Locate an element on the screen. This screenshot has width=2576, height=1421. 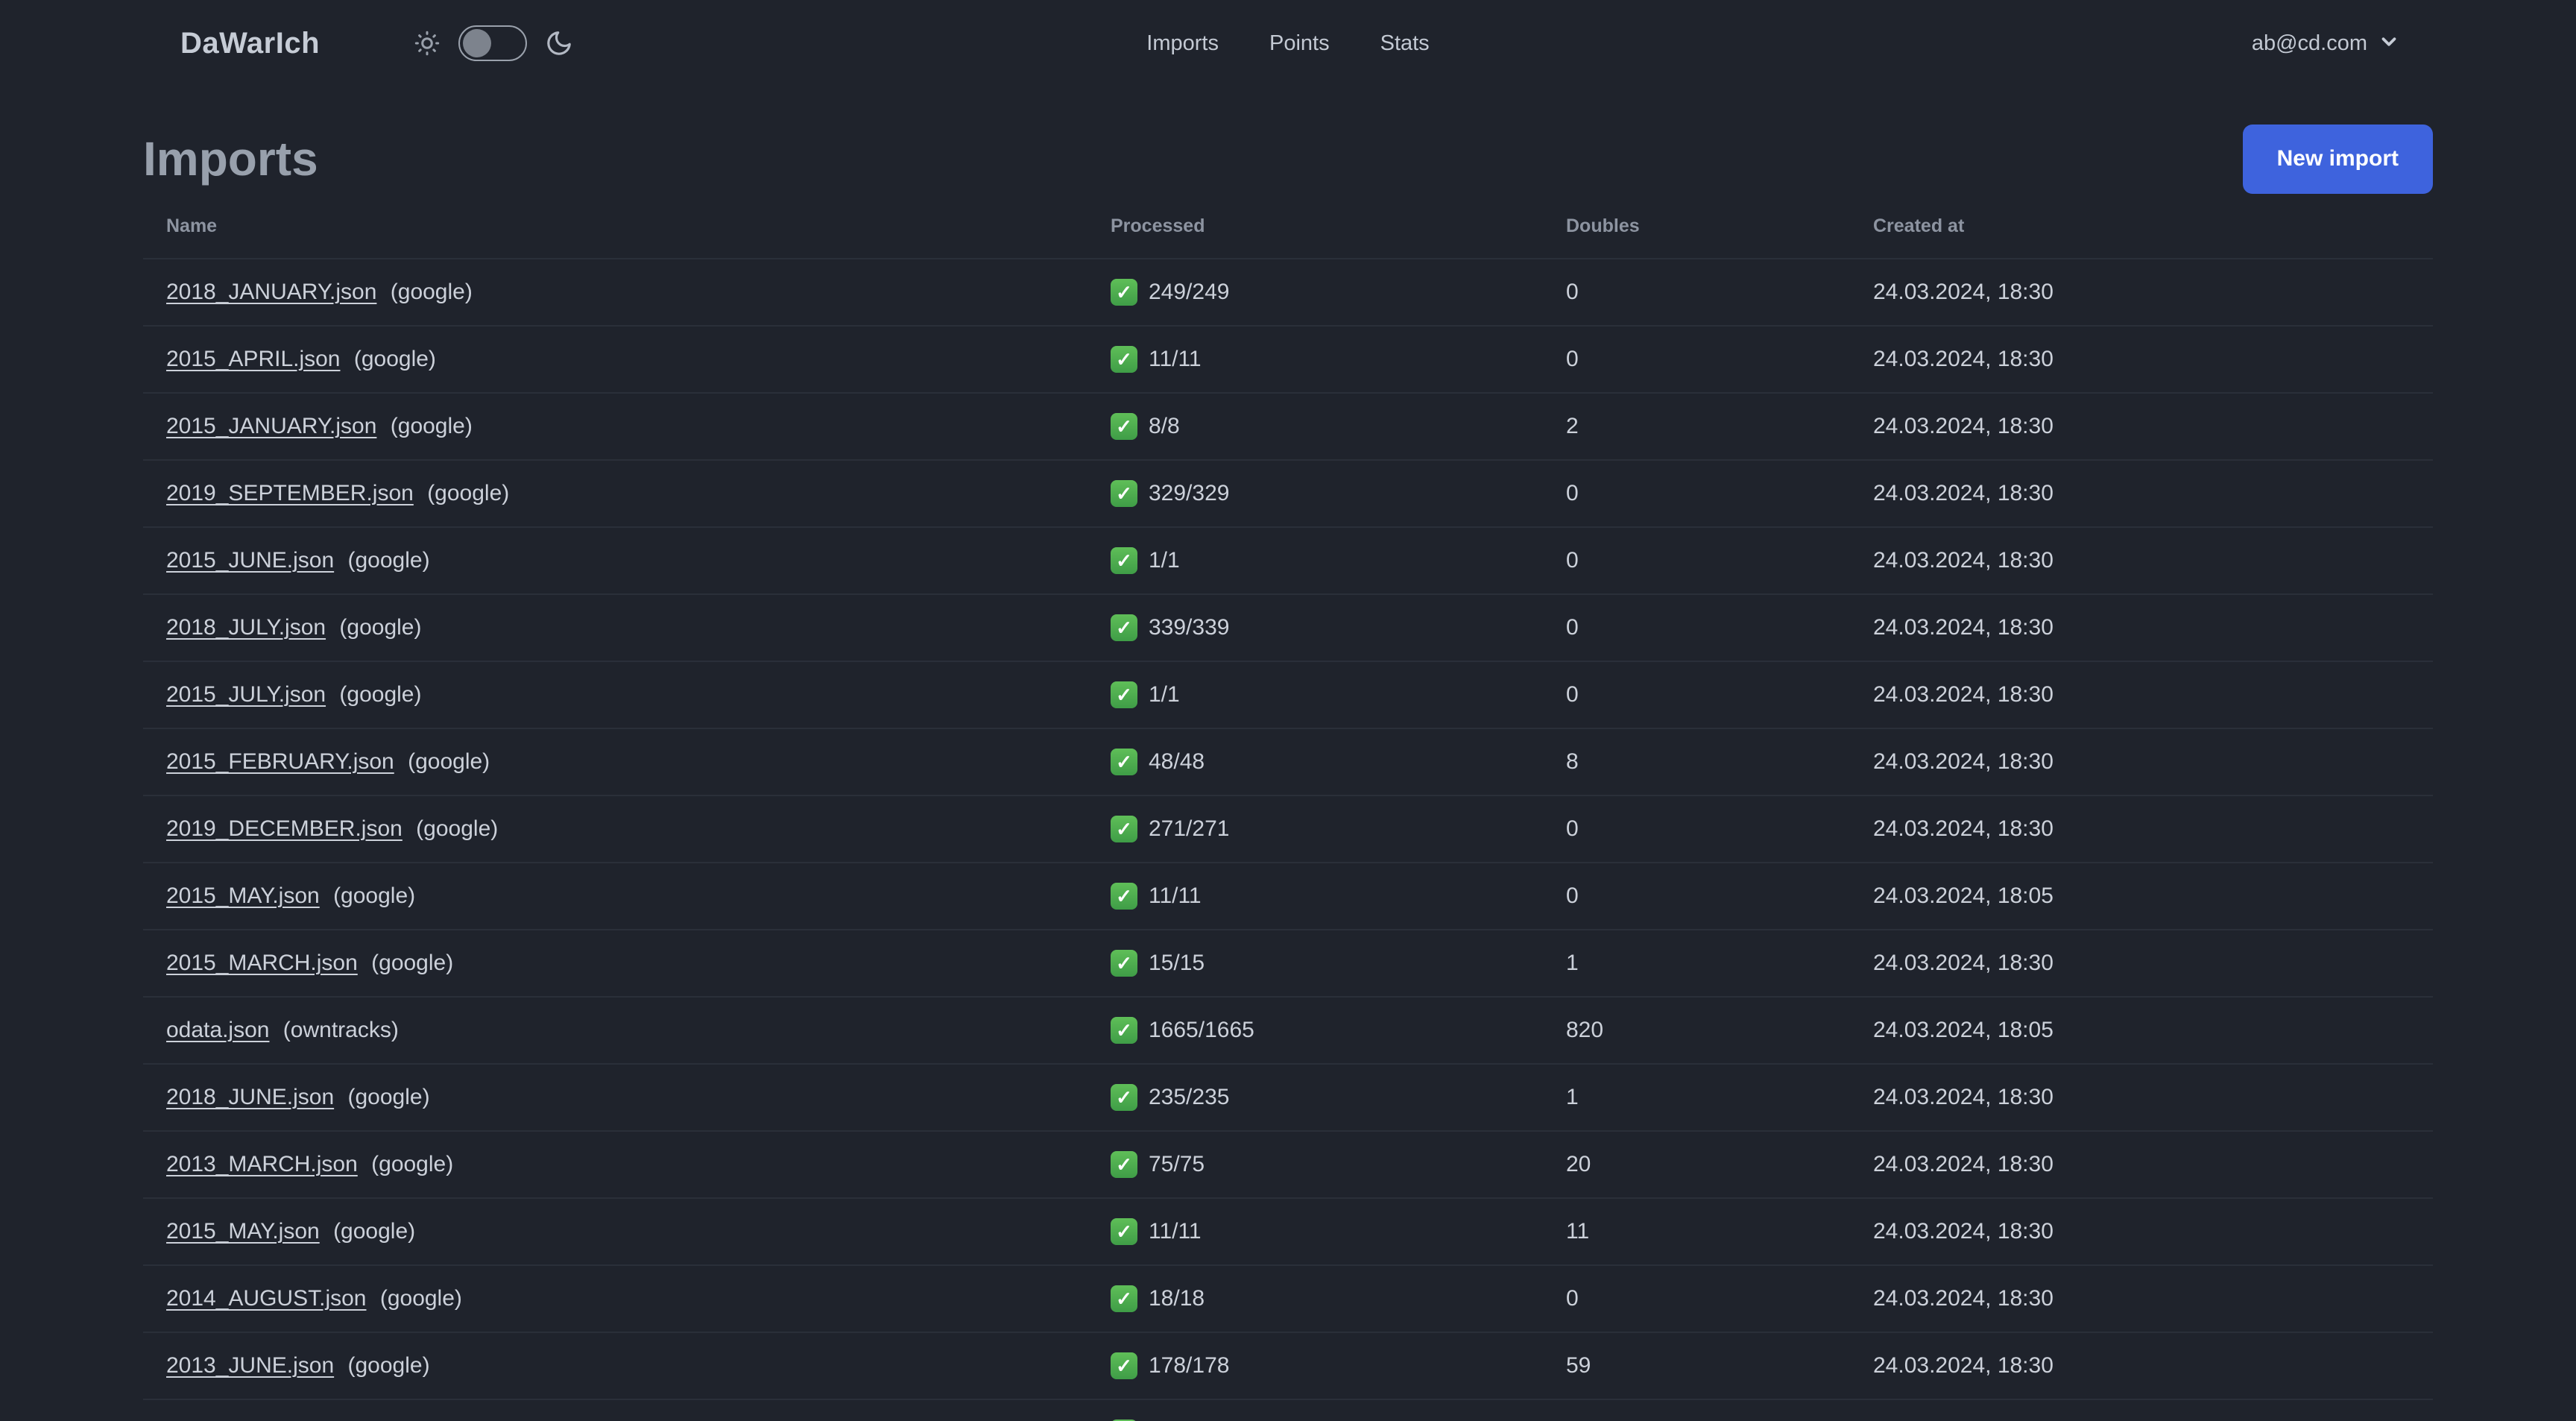
app-logo: DaWarIch is located at coordinates (250, 43).